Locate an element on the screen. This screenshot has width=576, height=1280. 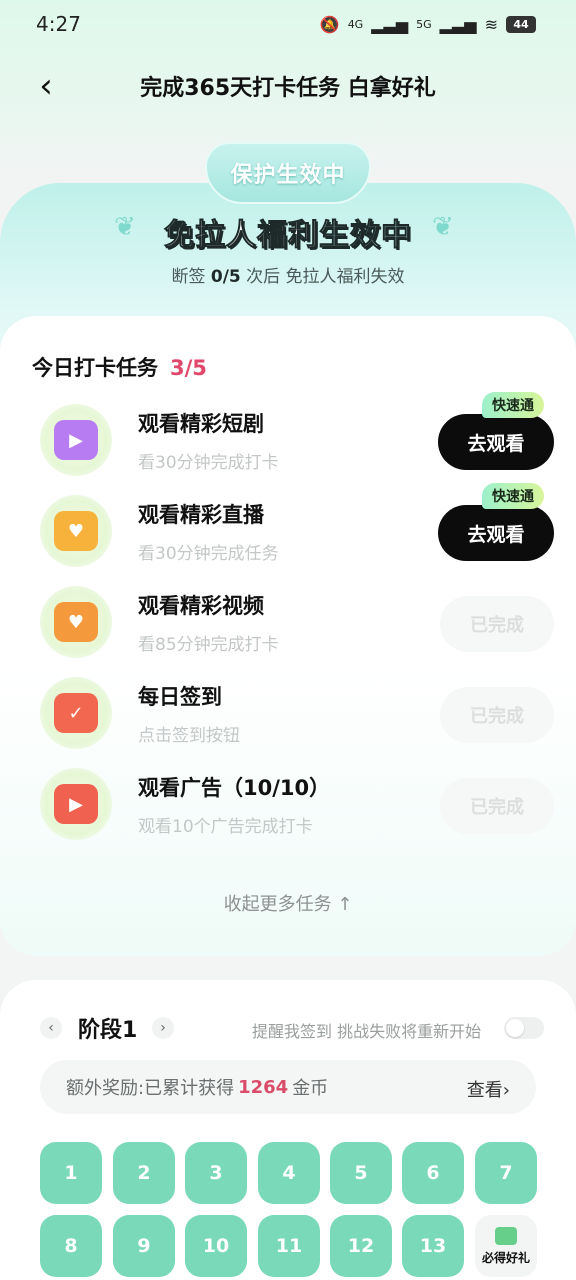
nav-bar: ‹ 完成365天打卡任务 白拿好礼 is located at coordinates (288, 86).